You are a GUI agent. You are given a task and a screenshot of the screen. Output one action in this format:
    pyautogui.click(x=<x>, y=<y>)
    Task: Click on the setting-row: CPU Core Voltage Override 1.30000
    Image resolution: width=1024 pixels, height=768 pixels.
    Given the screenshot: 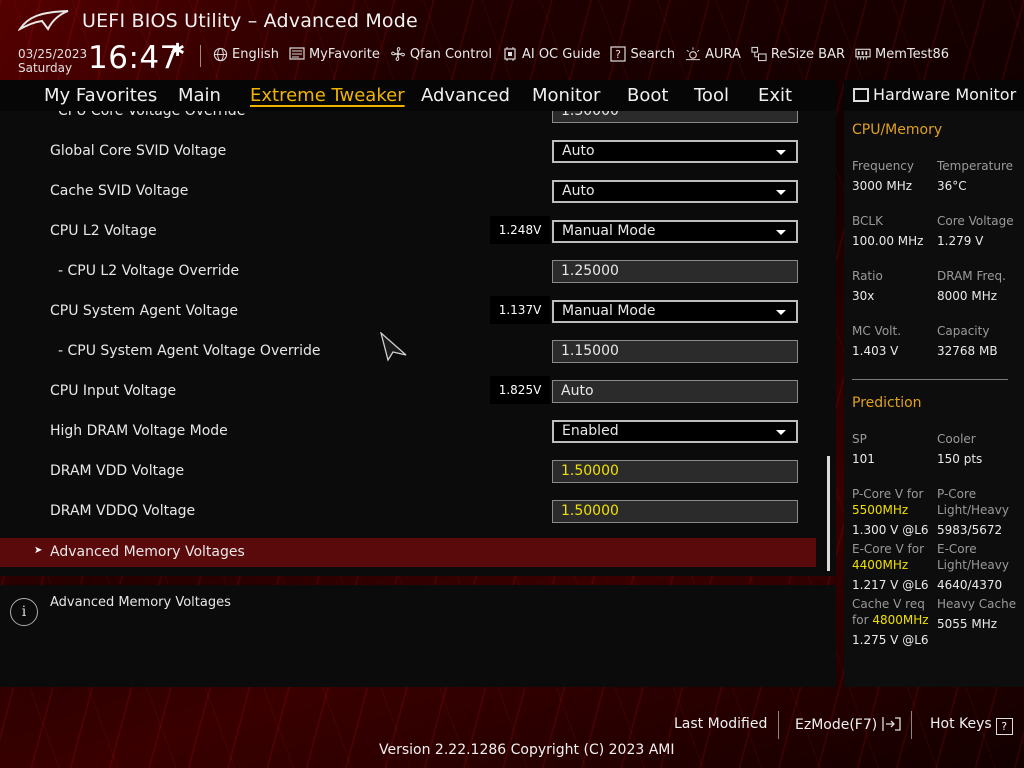 What is the action you would take?
    pyautogui.click(x=408, y=122)
    